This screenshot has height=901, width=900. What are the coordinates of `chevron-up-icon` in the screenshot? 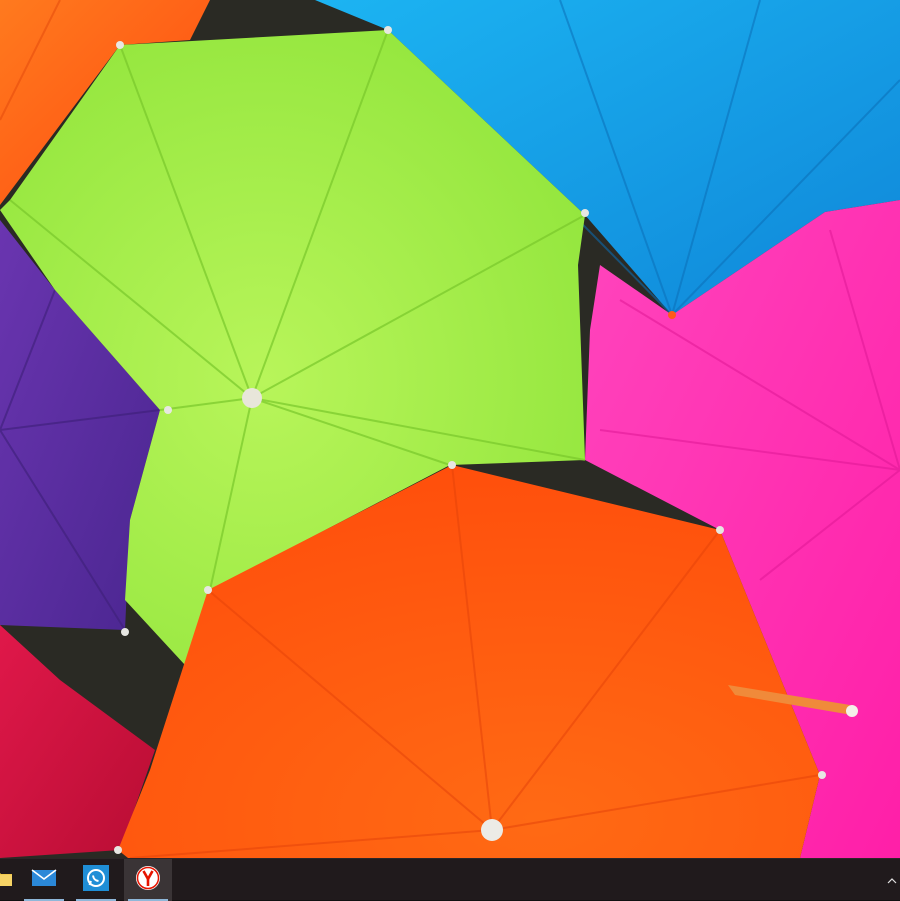 It's located at (892, 880).